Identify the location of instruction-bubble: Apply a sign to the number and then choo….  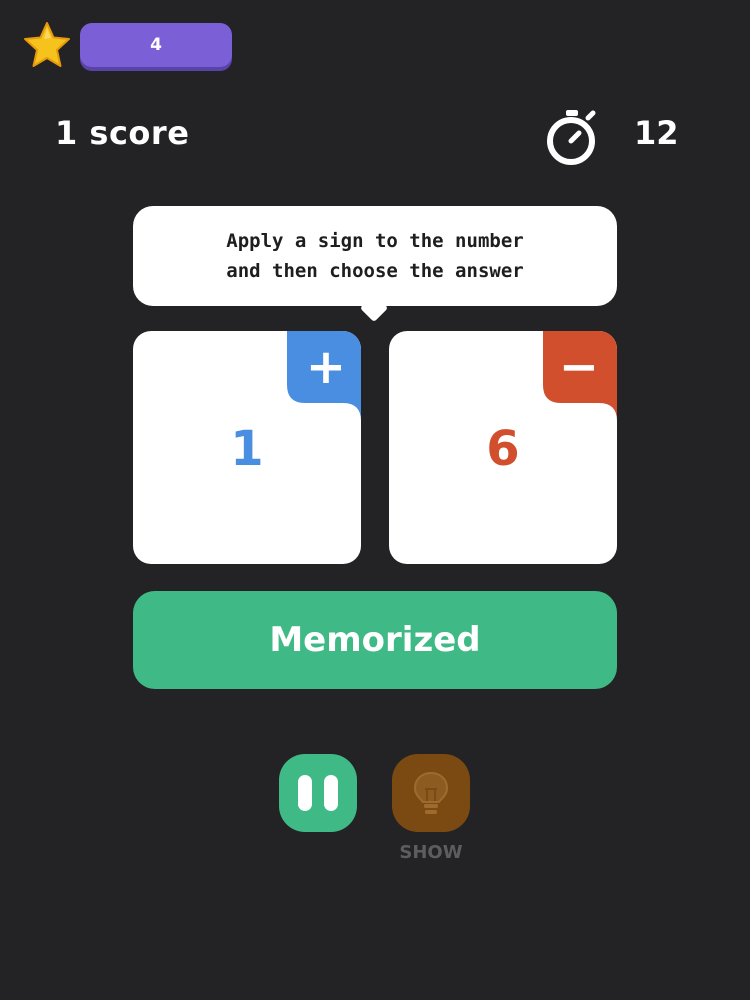
(375, 256).